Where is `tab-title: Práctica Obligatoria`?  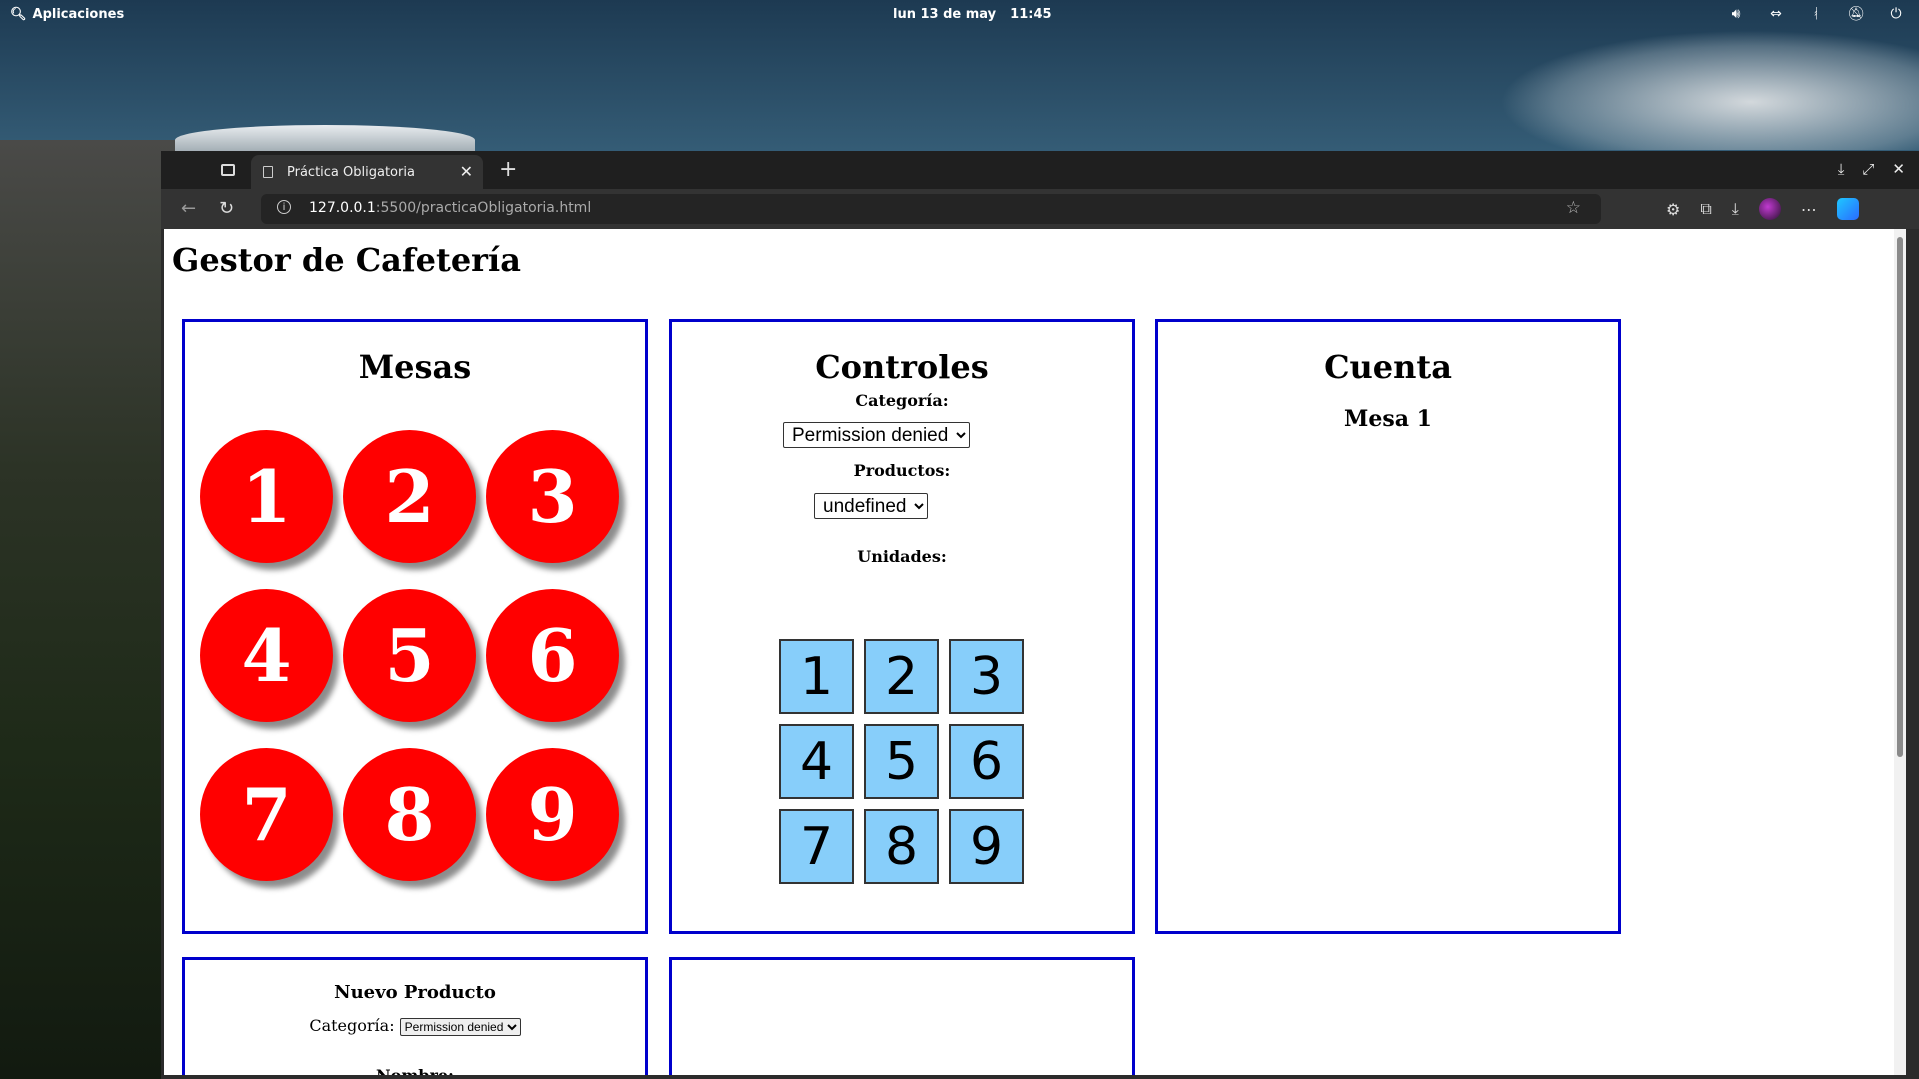 tab-title: Práctica Obligatoria is located at coordinates (351, 172).